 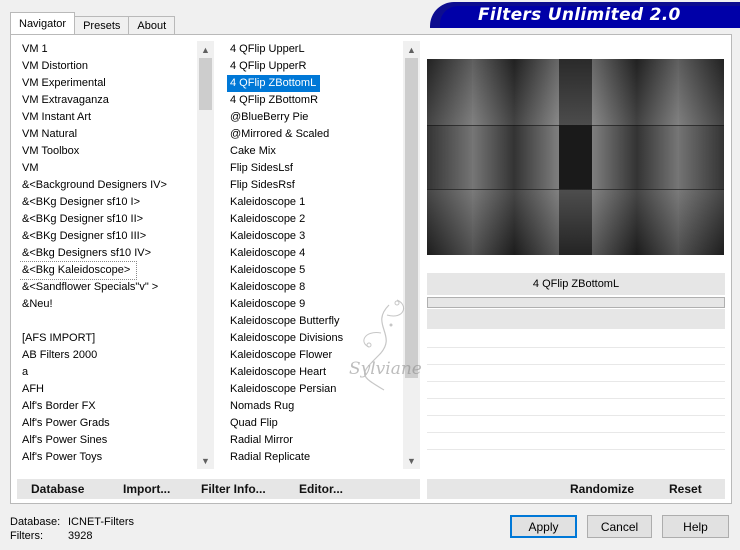 I want to click on category-list-item: VM Experimental, so click(x=108, y=83).